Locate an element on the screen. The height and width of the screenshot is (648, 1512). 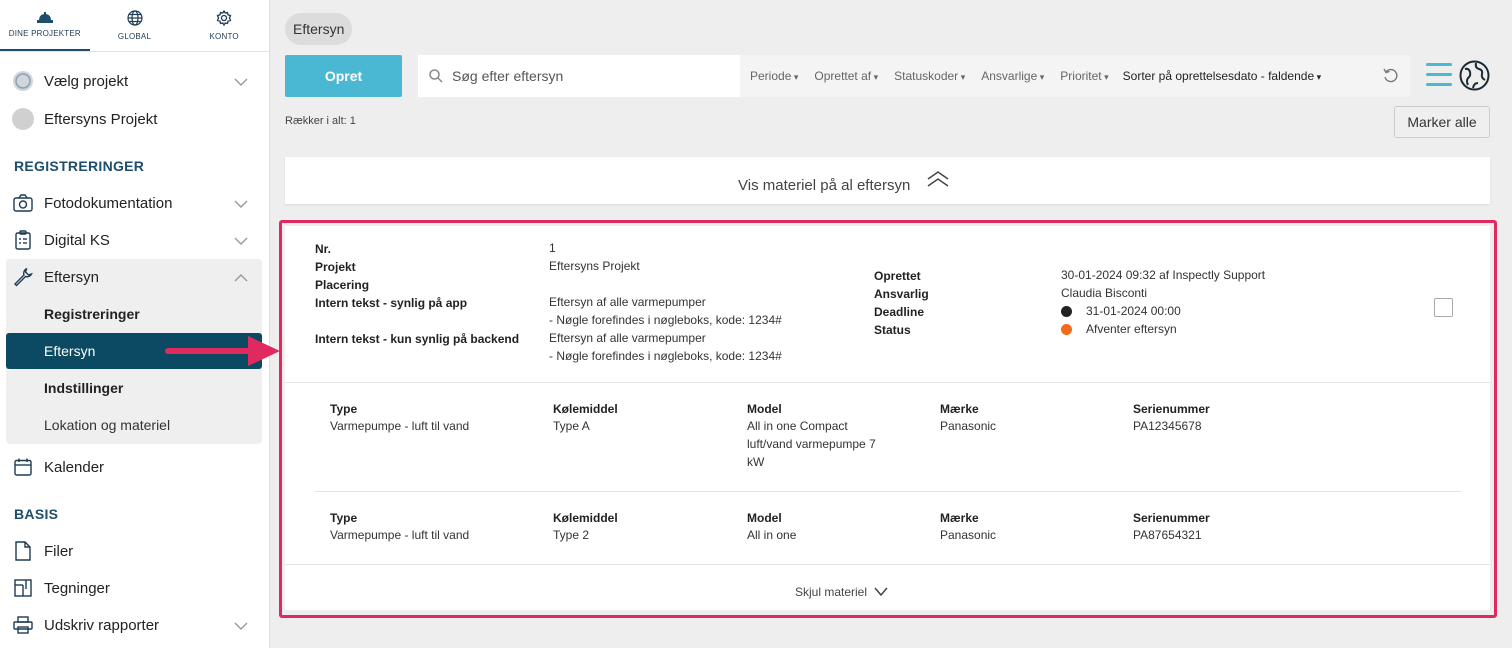
sidebar-item-print-reports: Udskriv rapporter is located at coordinates (135, 625).